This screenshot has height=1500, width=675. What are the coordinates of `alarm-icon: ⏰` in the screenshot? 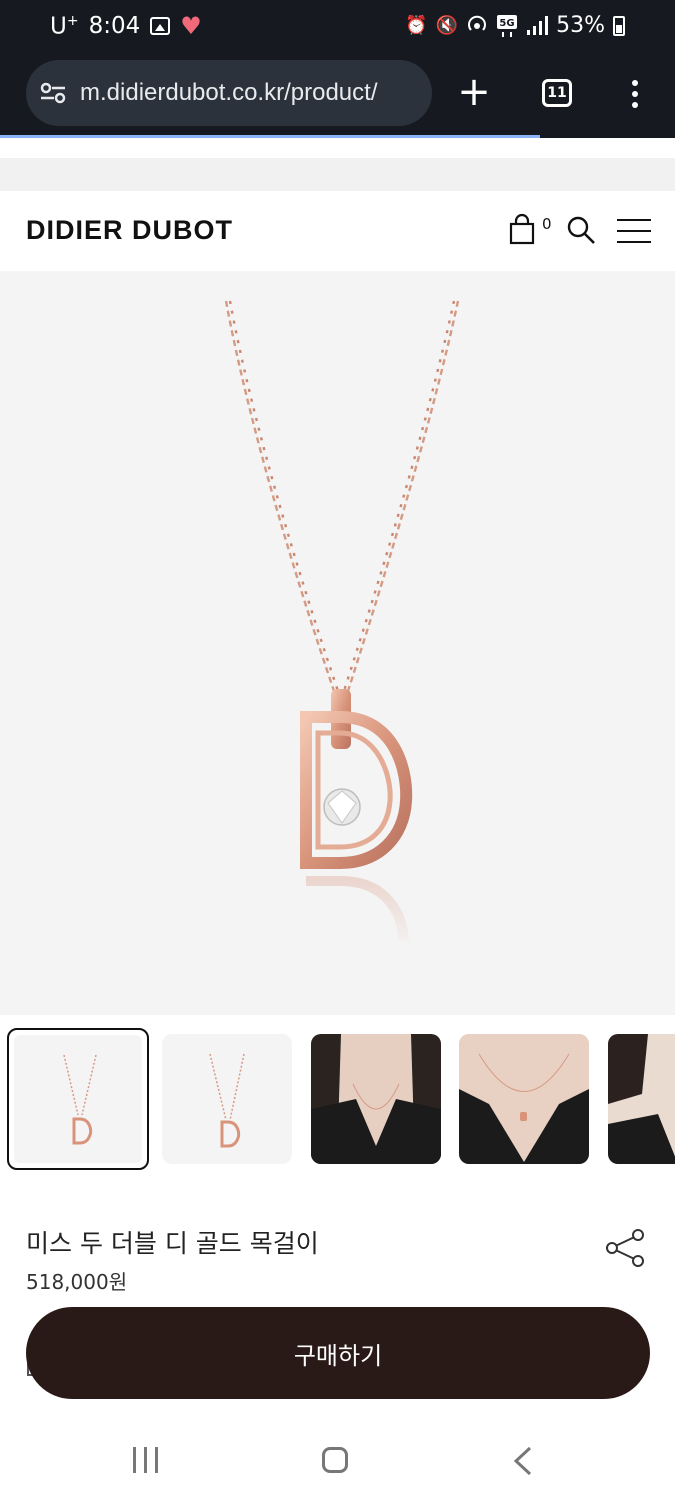 It's located at (416, 25).